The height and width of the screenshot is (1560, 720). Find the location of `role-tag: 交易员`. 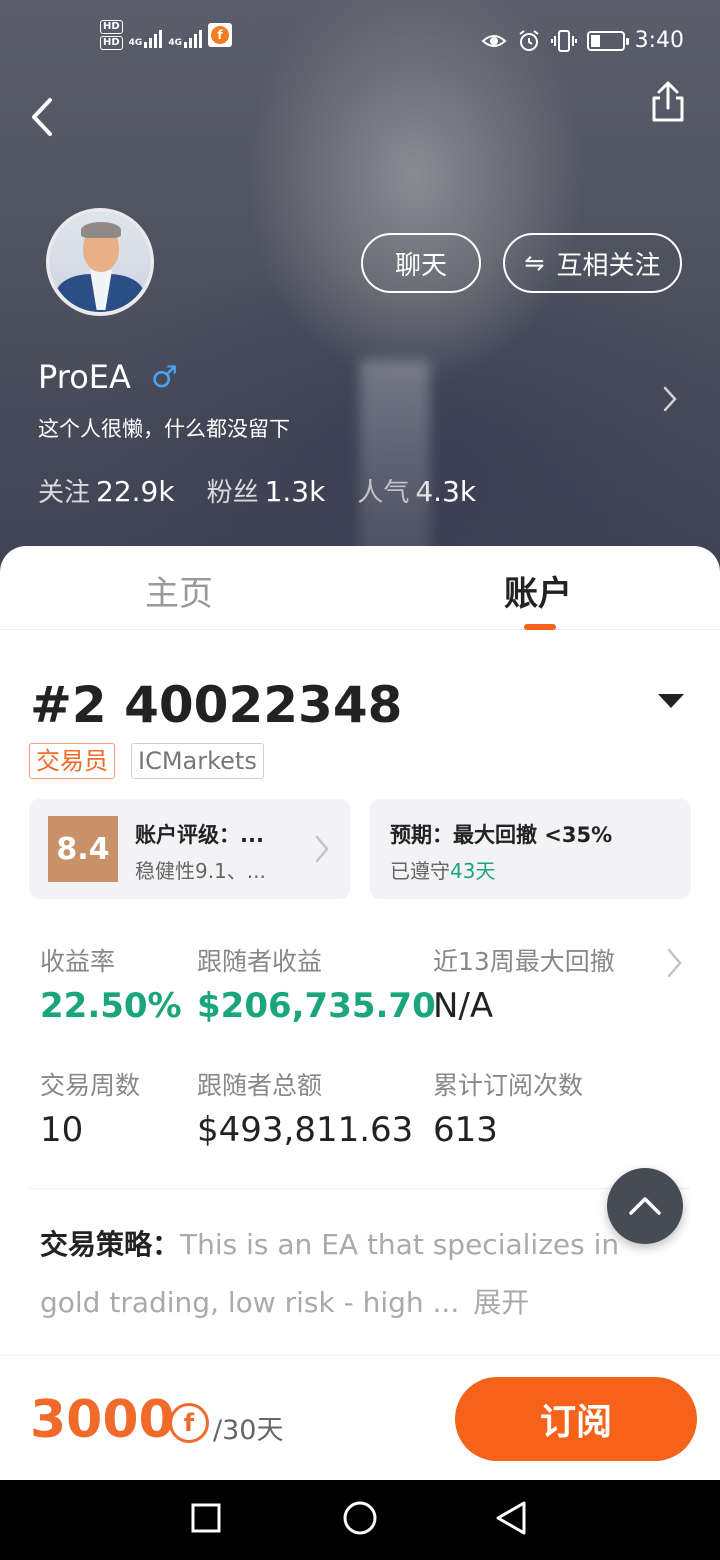

role-tag: 交易员 is located at coordinates (72, 761).